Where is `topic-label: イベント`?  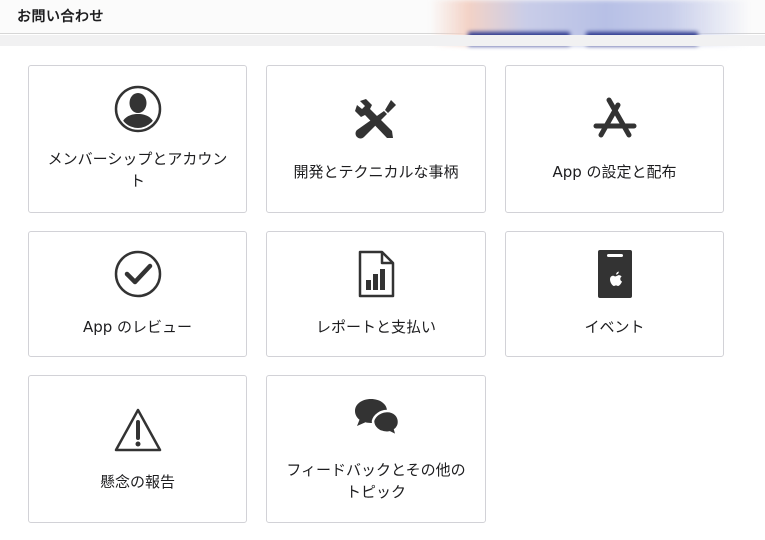 topic-label: イベント is located at coordinates (614, 327).